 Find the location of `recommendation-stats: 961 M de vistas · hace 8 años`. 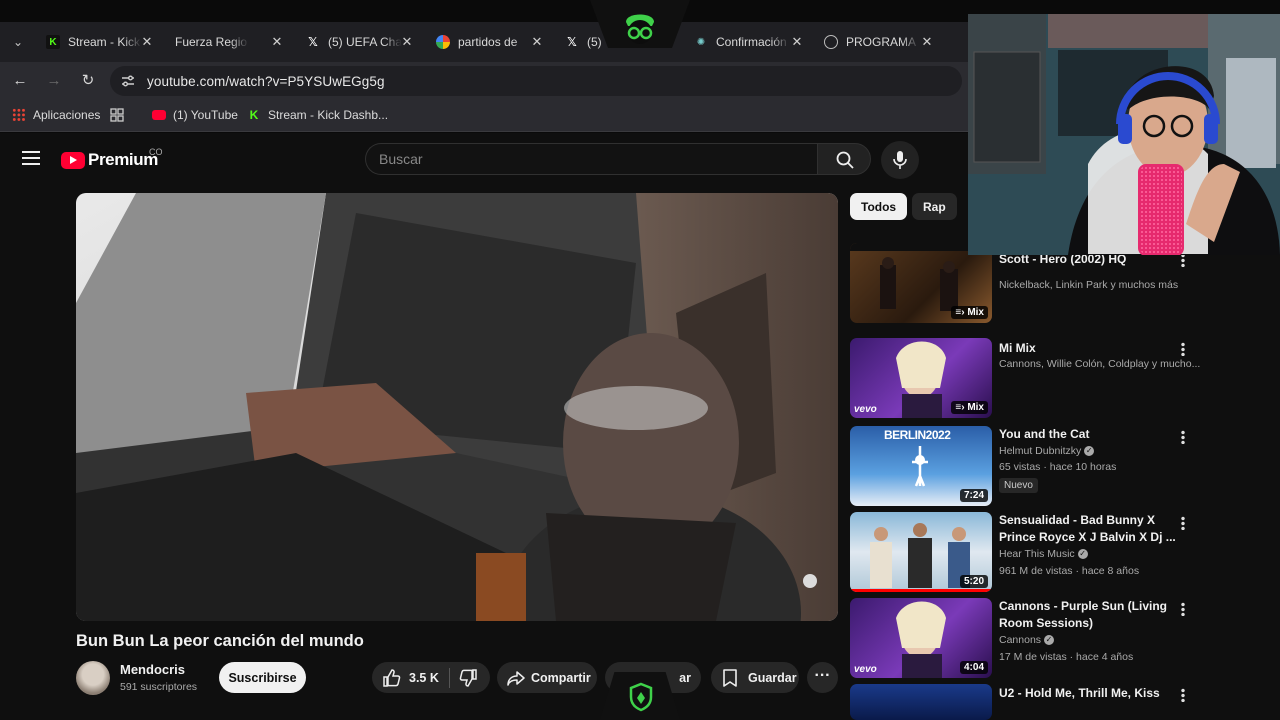

recommendation-stats: 961 M de vistas · hace 8 años is located at coordinates (1069, 571).